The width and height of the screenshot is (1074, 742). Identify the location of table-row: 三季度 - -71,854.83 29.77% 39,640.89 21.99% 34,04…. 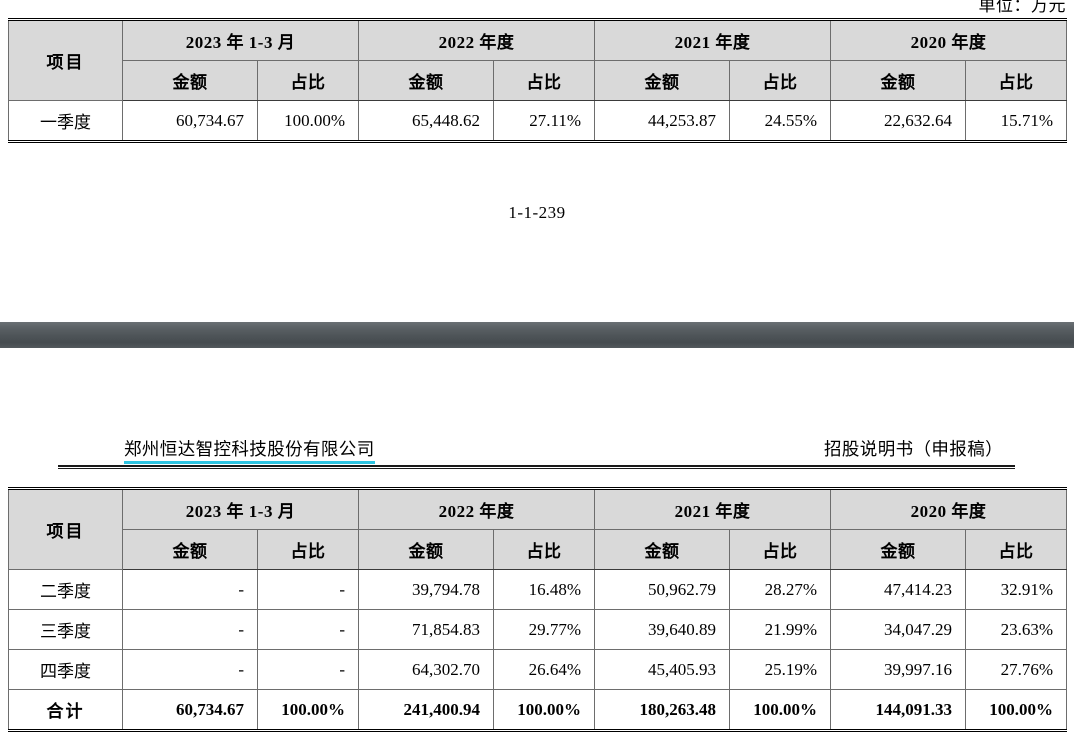
(538, 629).